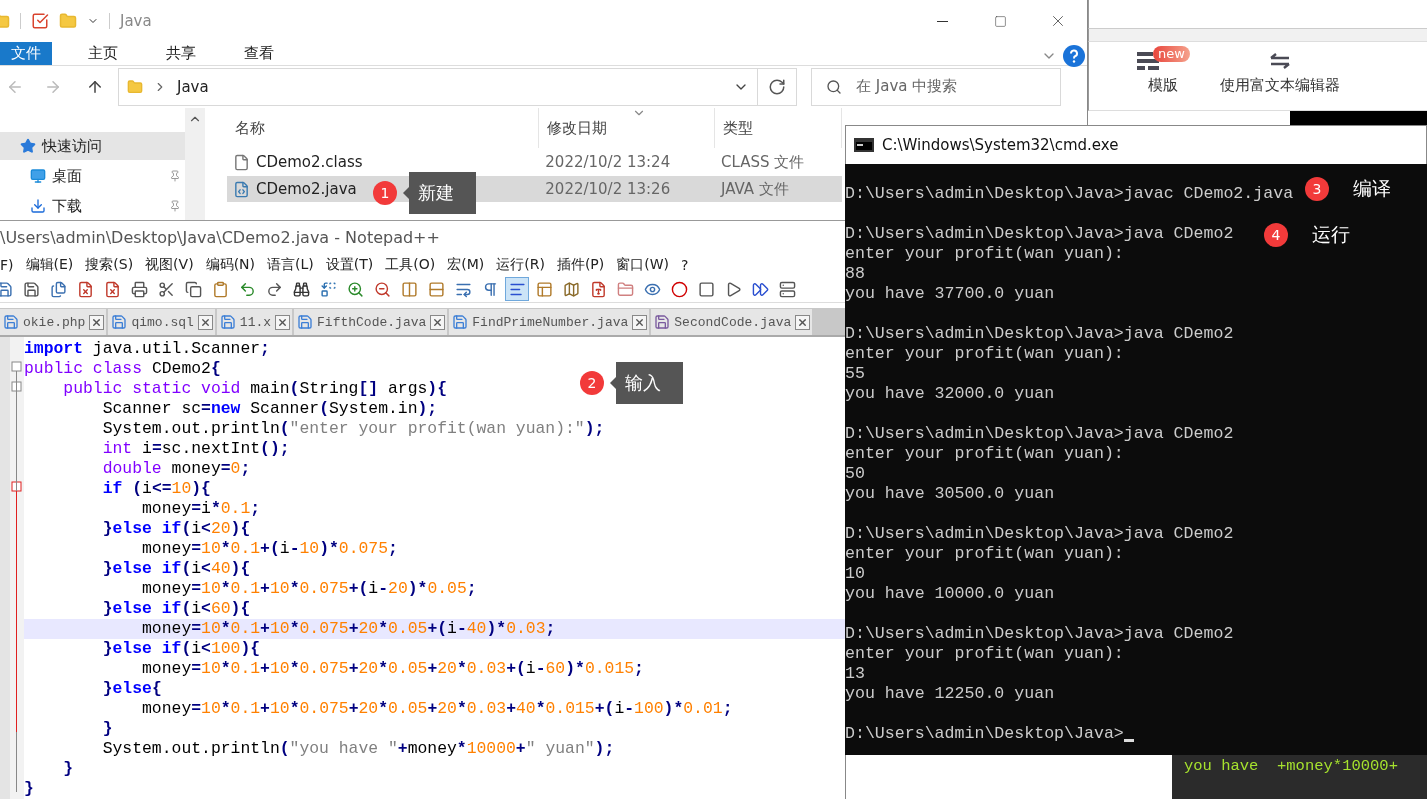 This screenshot has width=1427, height=799. What do you see at coordinates (7, 265) in the screenshot?
I see `menu-item: F)` at bounding box center [7, 265].